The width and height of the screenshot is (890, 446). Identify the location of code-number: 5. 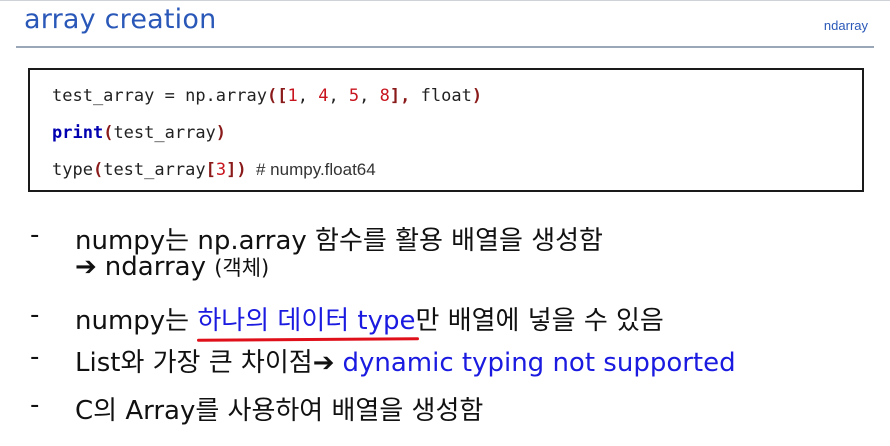
(354, 96).